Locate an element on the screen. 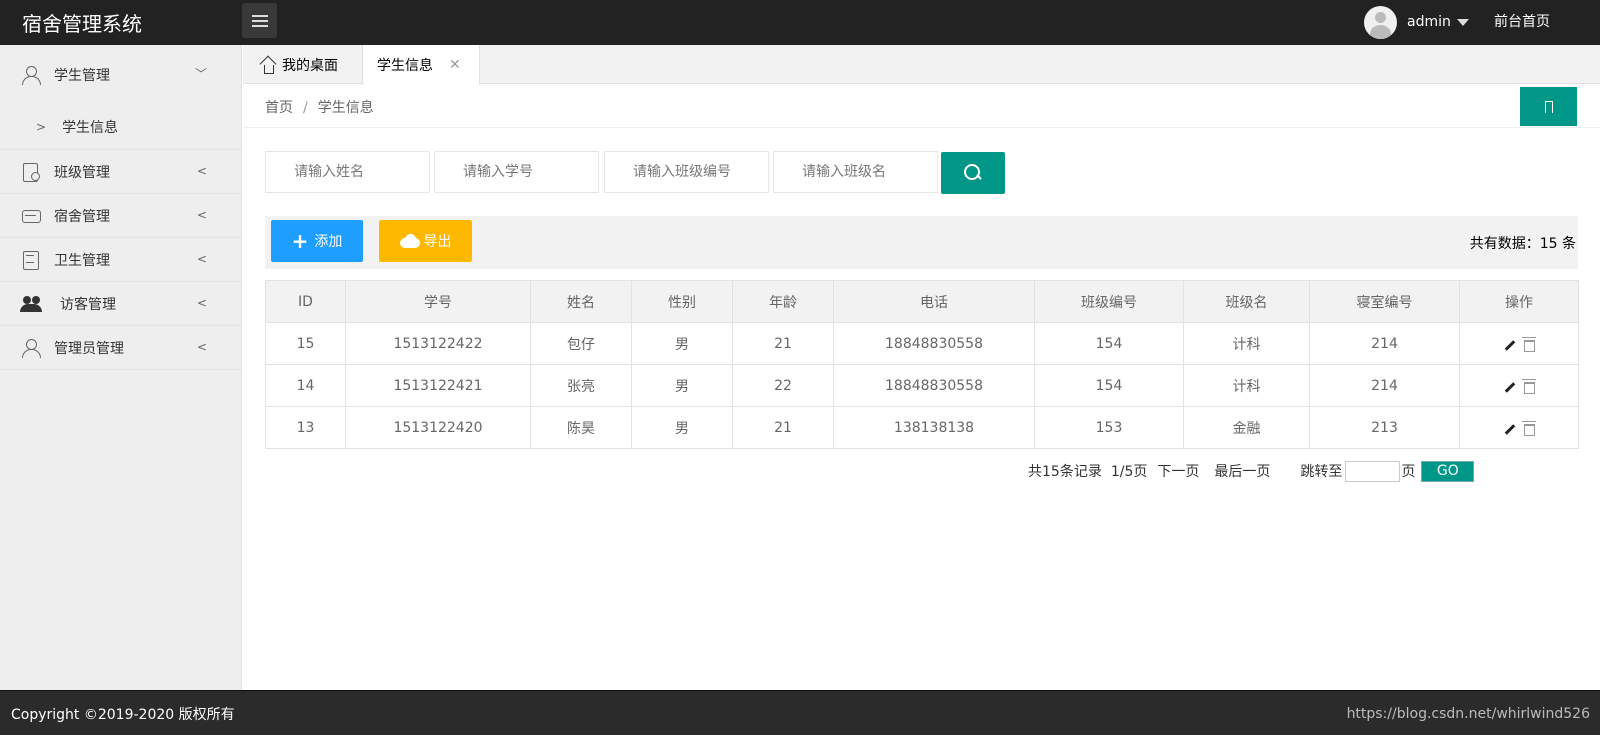 The height and width of the screenshot is (735, 1600). sidebar-item-class-management: 班级管理 < is located at coordinates (120, 171).